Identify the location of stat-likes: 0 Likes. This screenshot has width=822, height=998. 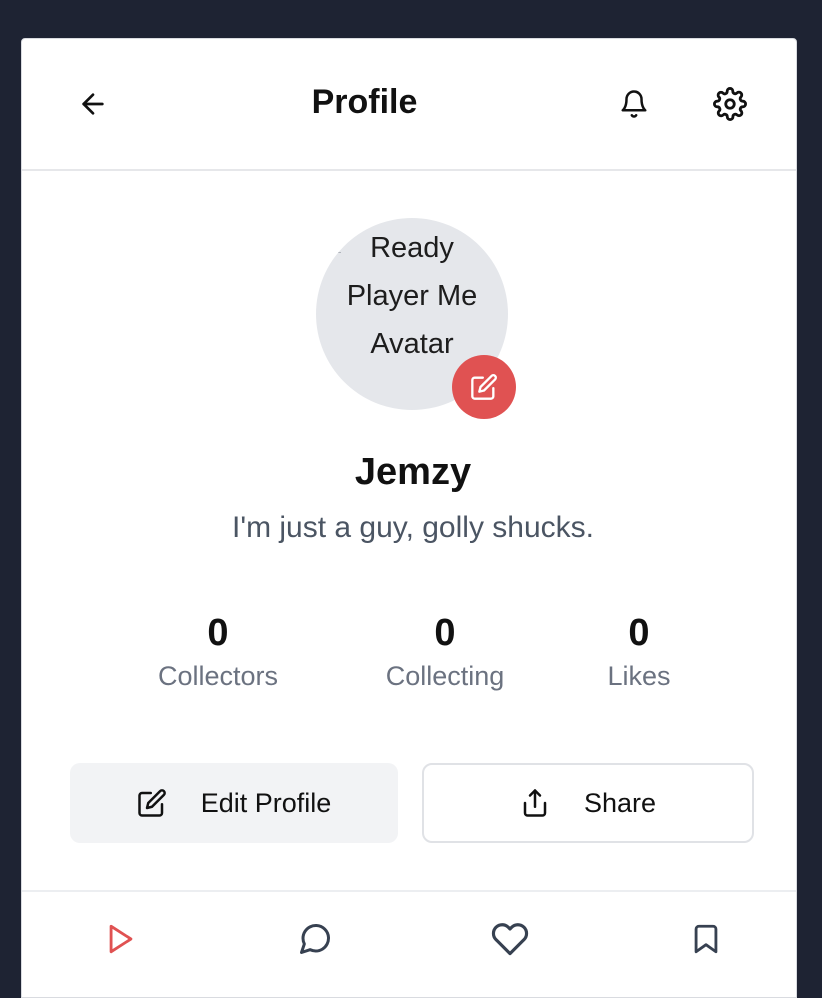
(639, 651).